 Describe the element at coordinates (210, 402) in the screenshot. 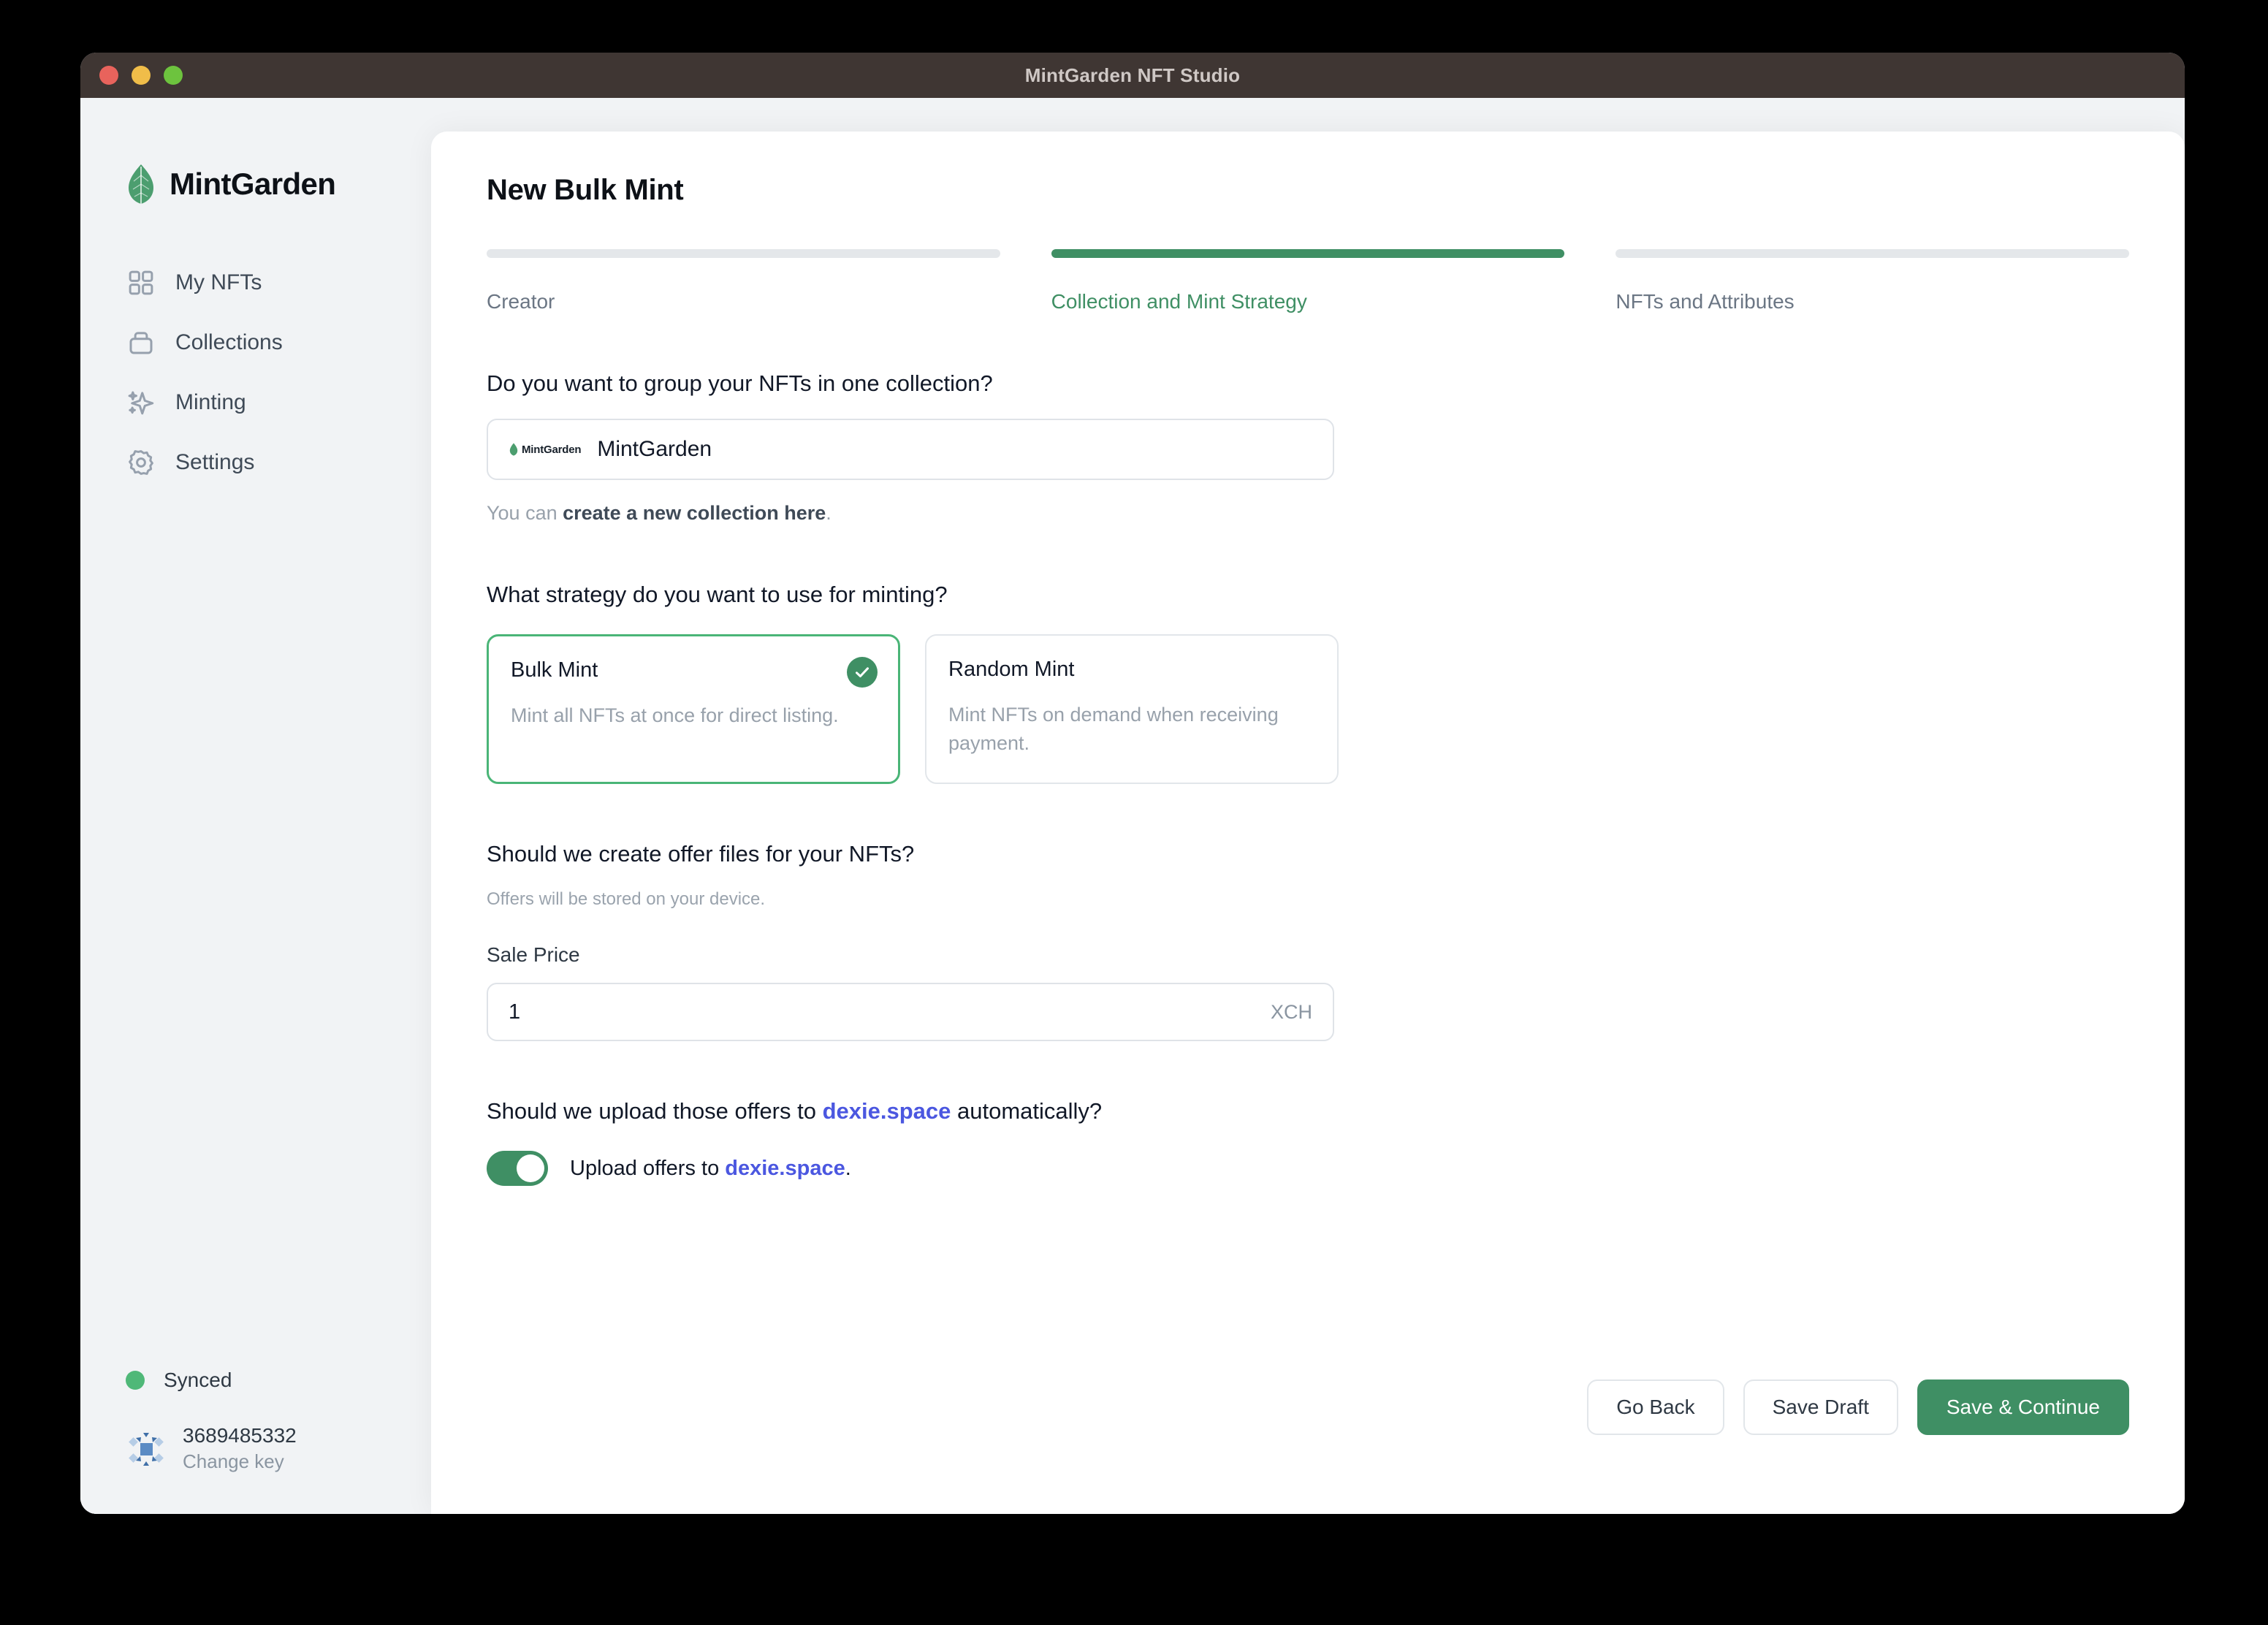

I see `sidebar-item-label: Minting` at that location.